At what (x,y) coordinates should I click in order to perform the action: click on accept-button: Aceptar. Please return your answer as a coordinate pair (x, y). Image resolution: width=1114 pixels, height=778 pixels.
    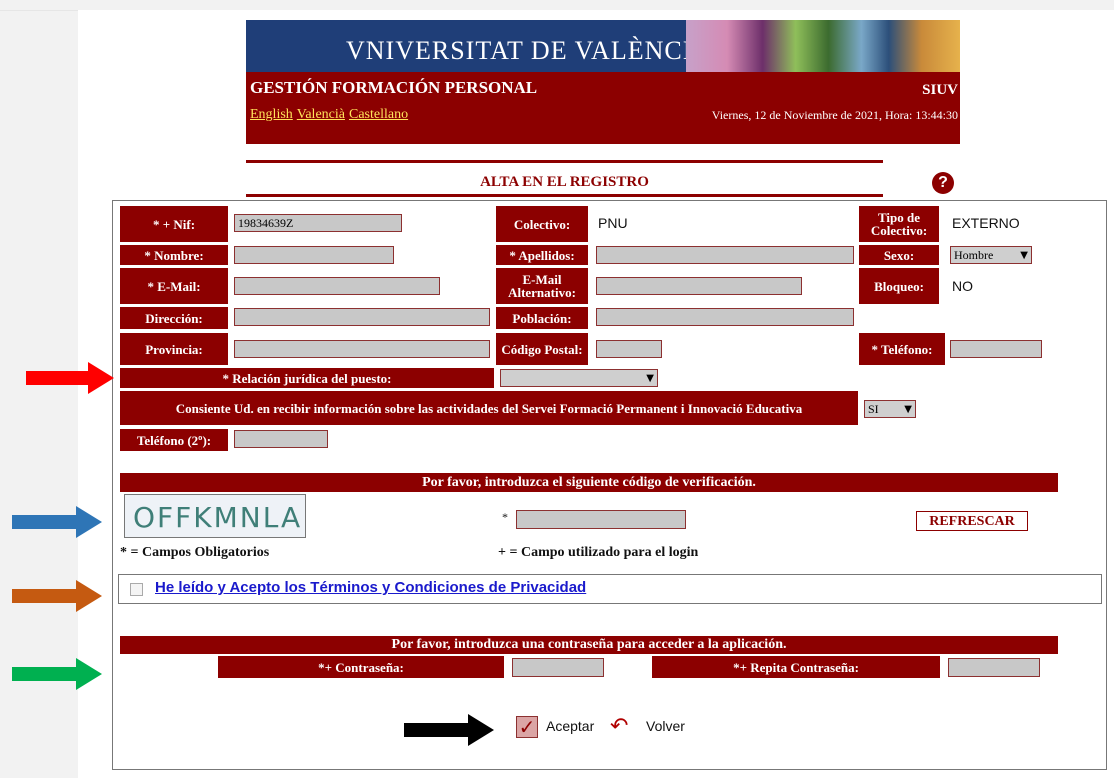
    Looking at the image, I should click on (570, 726).